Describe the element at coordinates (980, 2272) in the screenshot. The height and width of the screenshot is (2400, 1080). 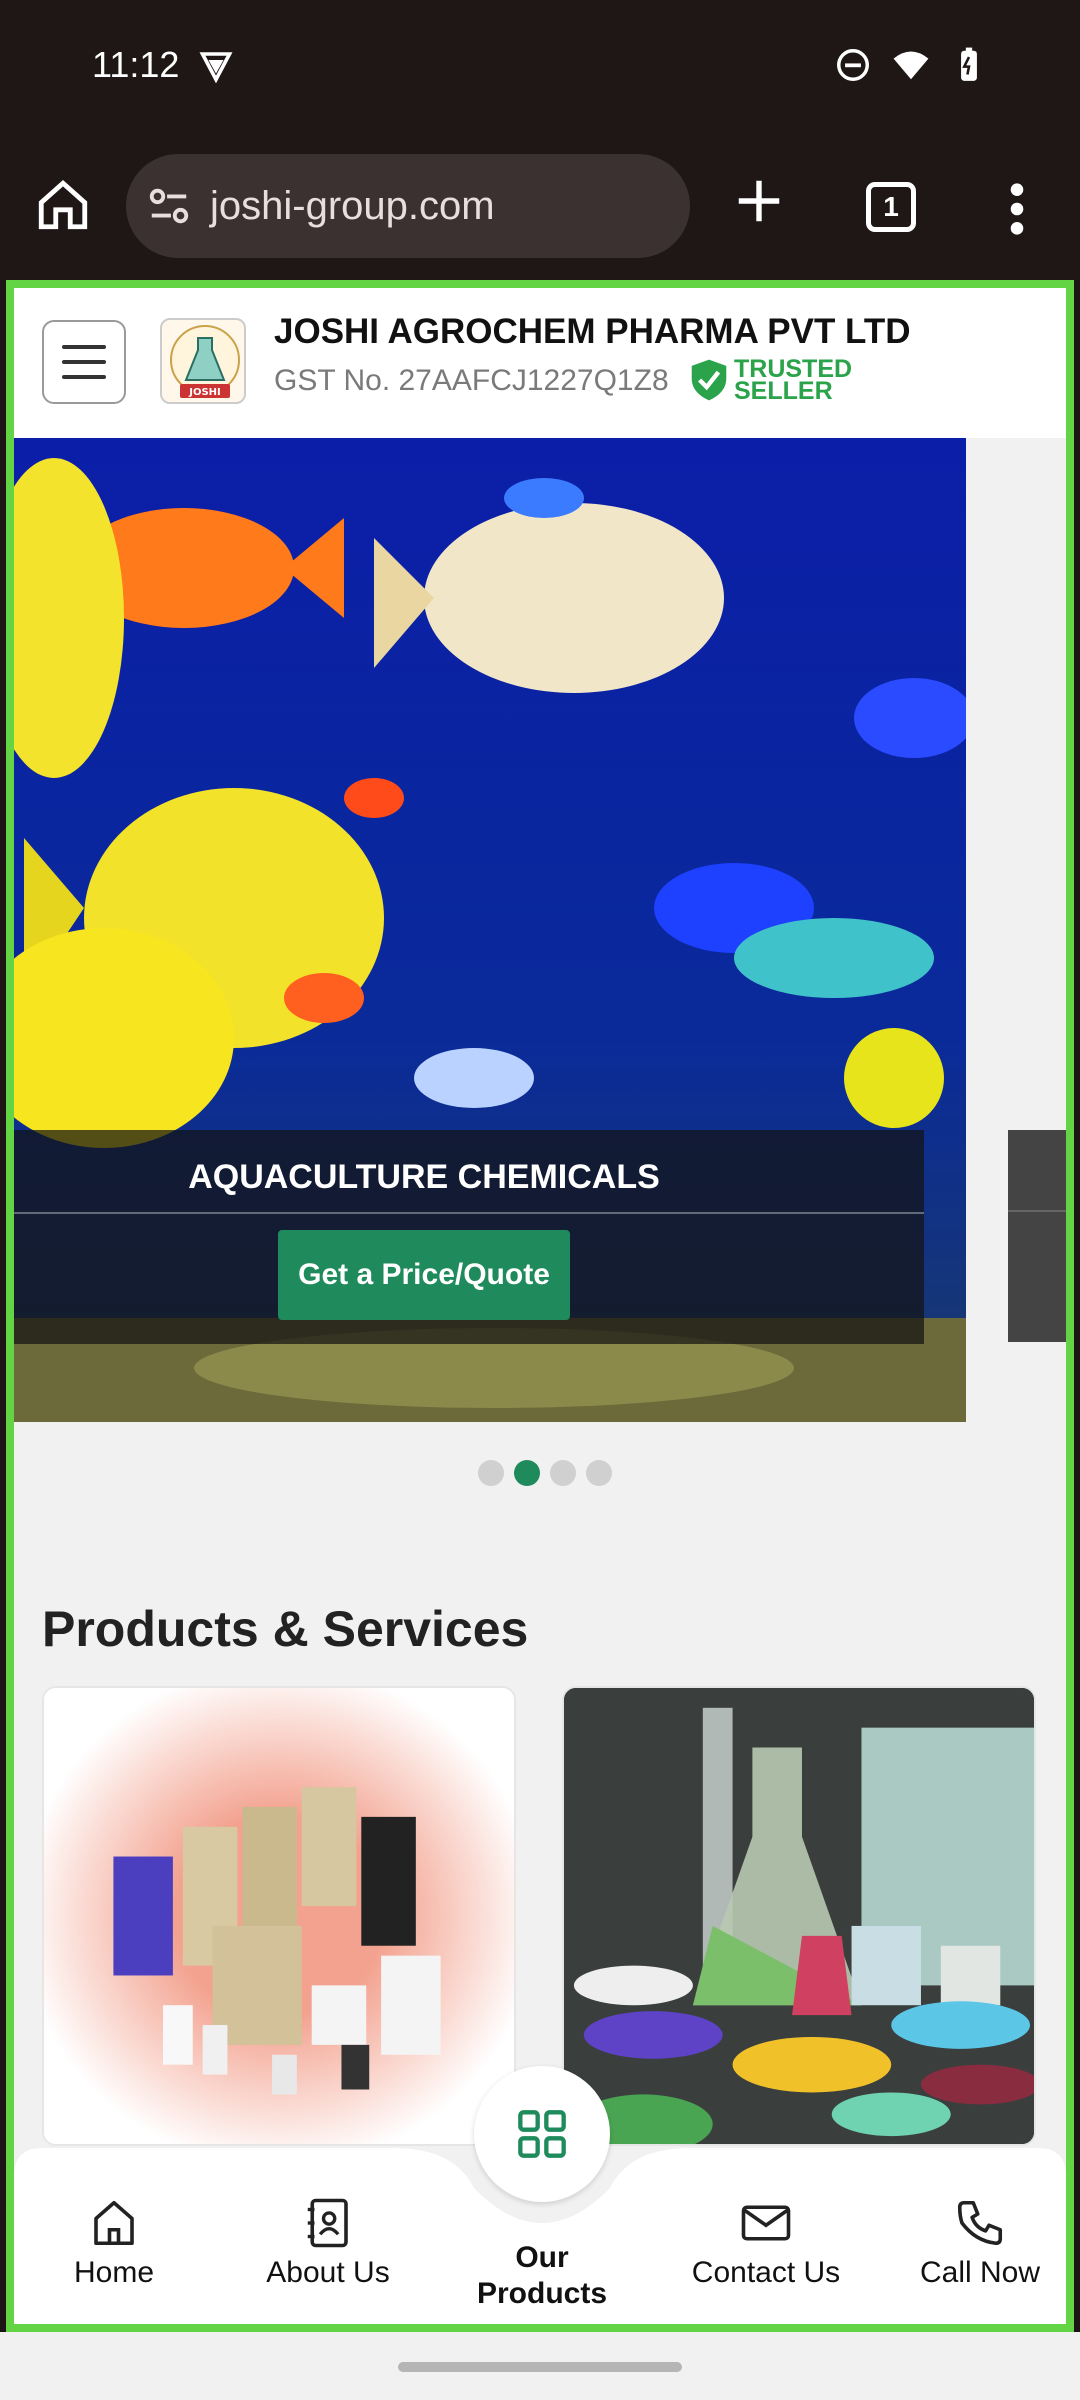
I see `nav-call-label: Call Now` at that location.